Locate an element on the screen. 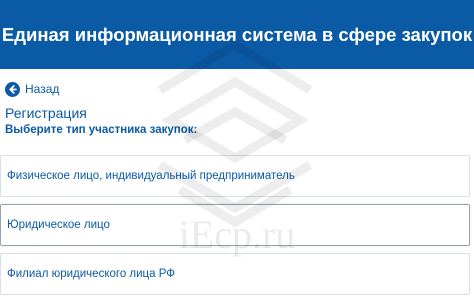  back-label: Назад is located at coordinates (42, 89).